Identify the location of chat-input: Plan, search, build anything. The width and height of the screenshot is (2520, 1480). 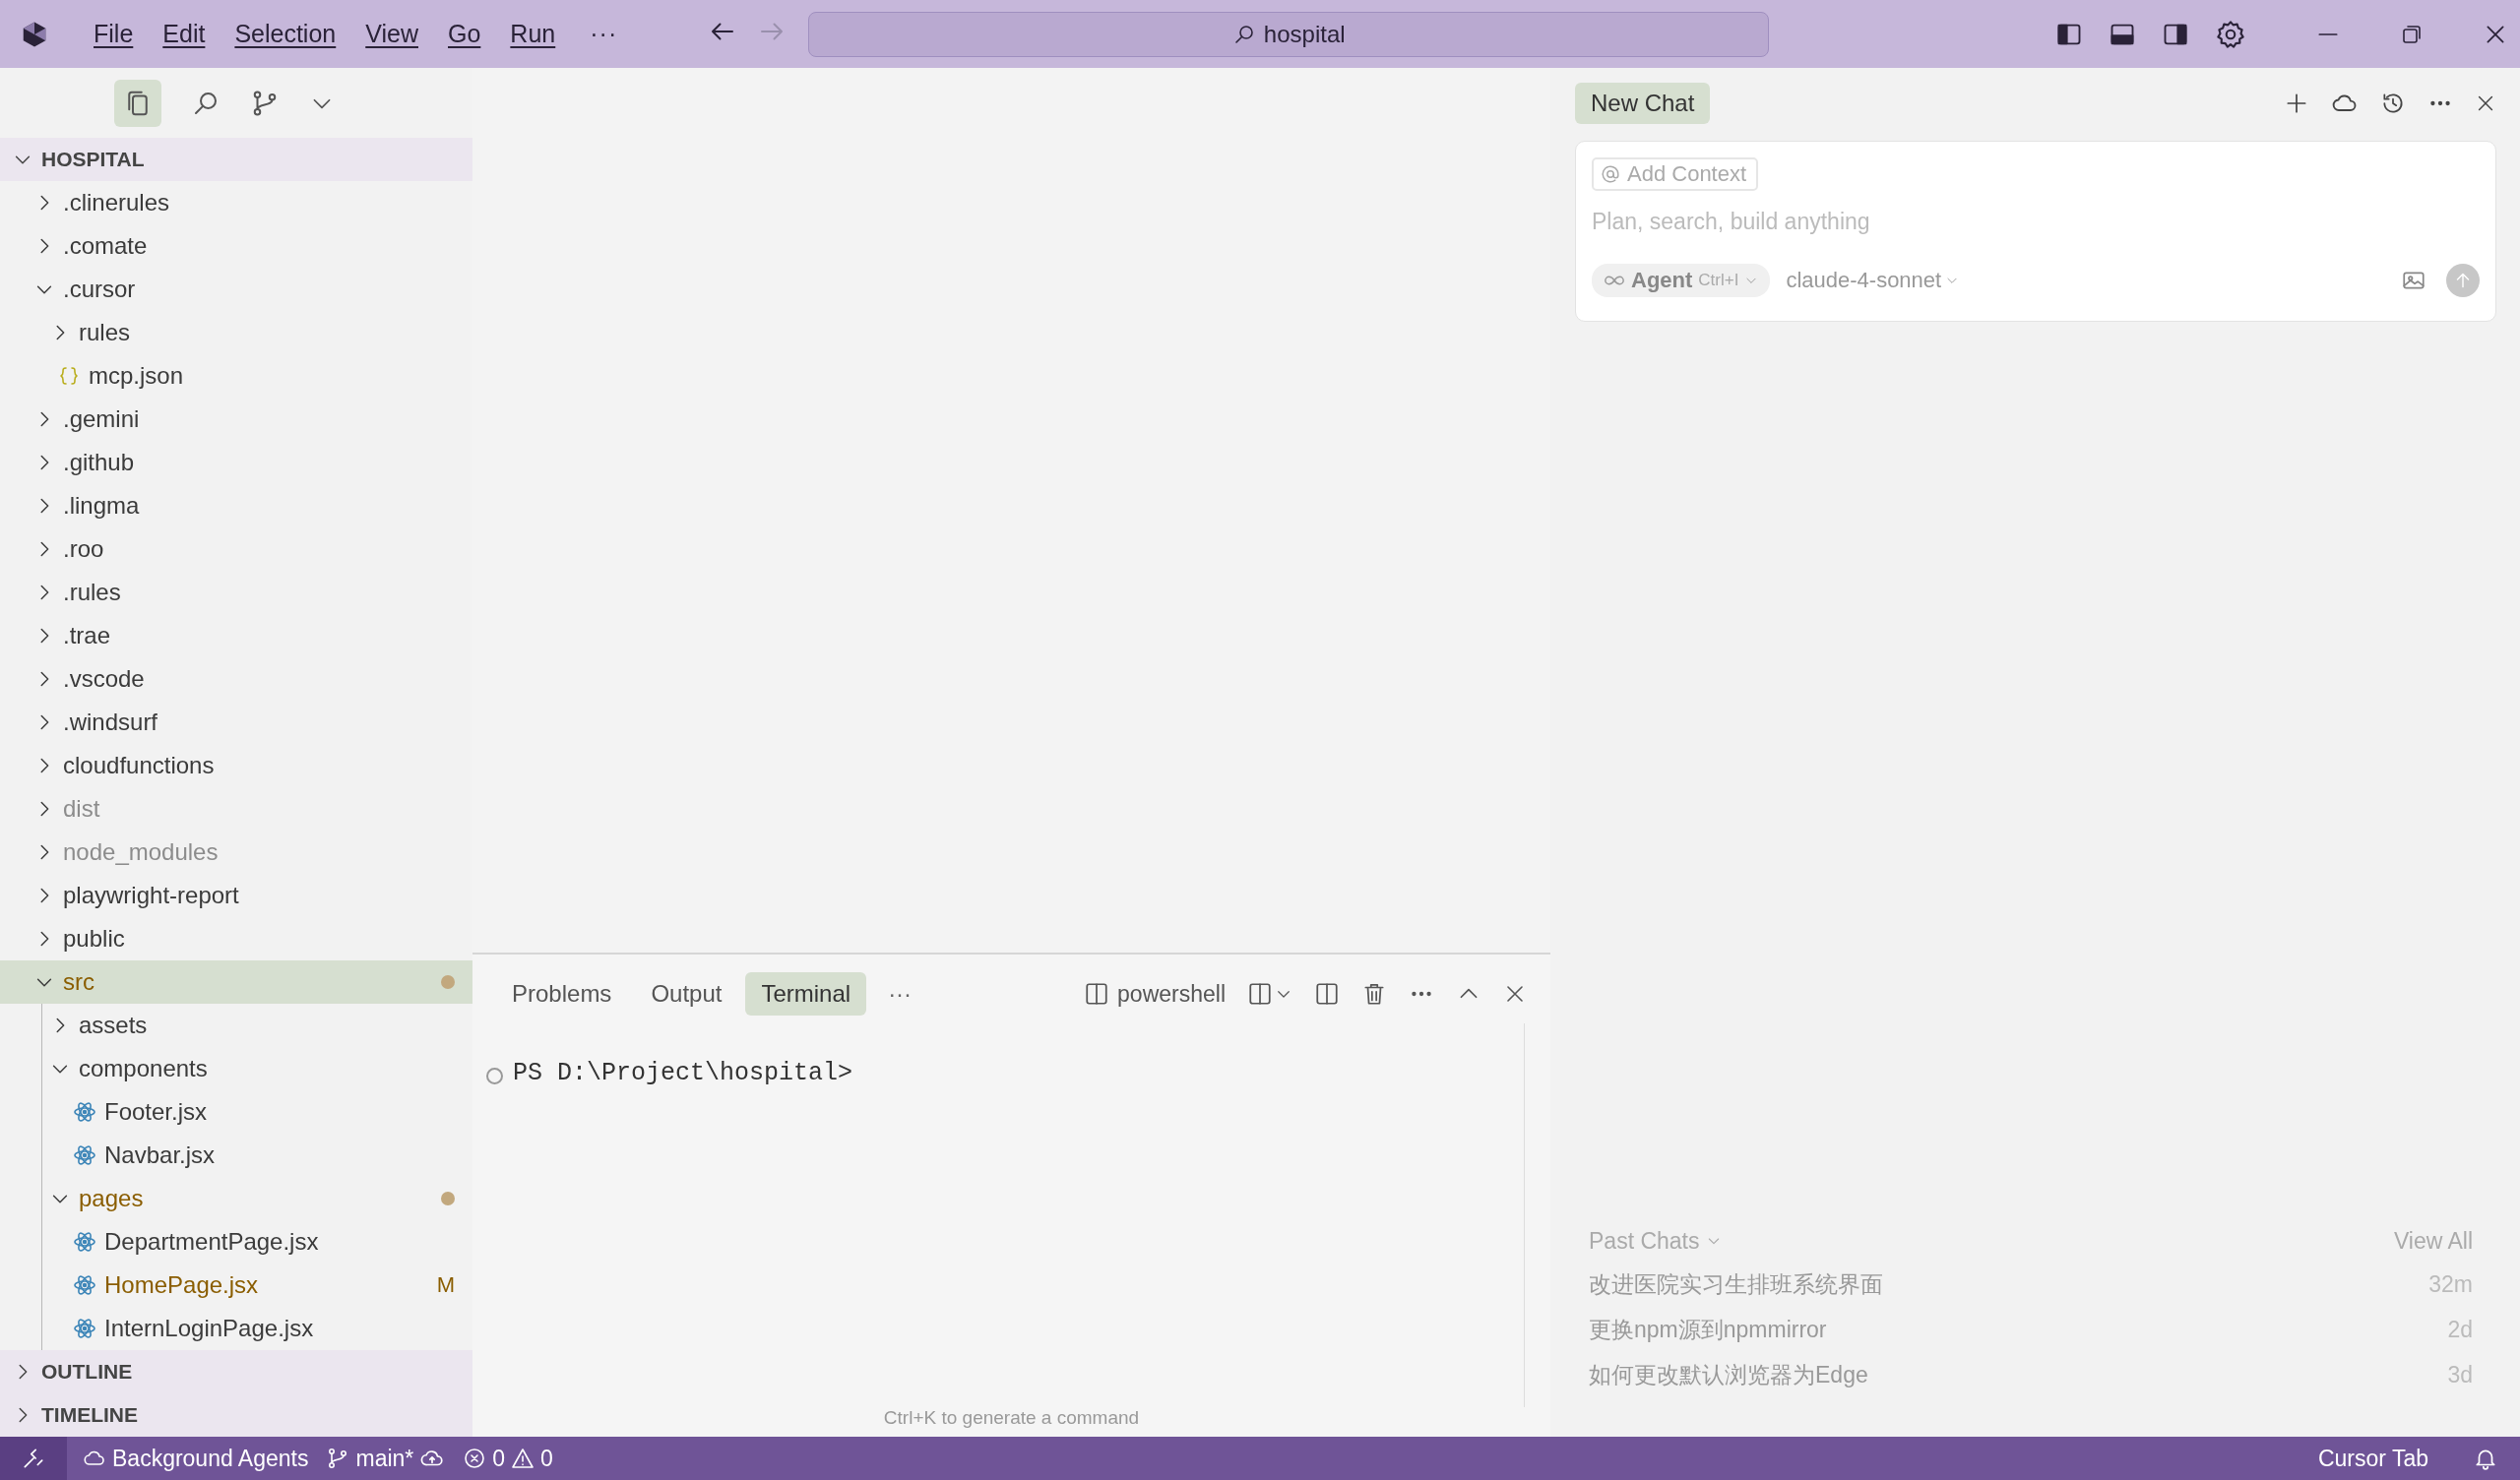
(2036, 221).